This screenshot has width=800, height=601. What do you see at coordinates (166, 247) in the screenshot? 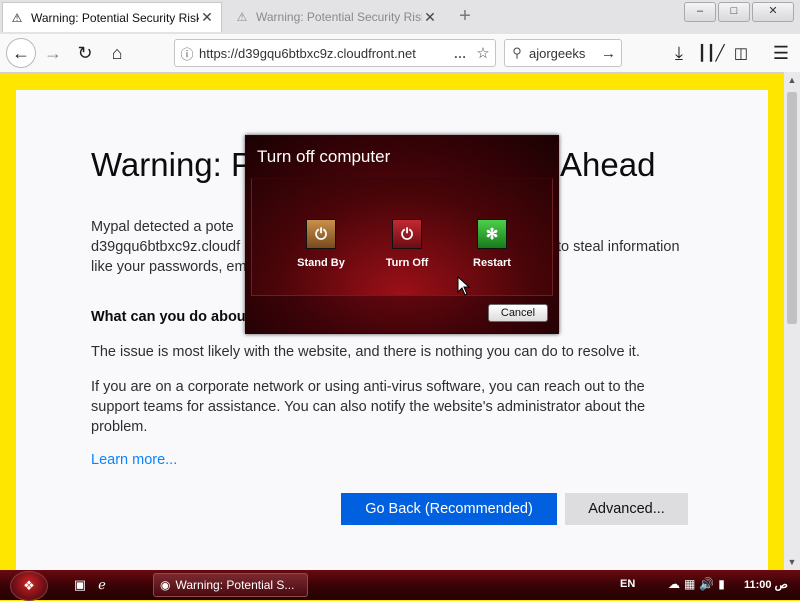
I see `description-line-2: d39gqu6btbxc9z.cloudf` at bounding box center [166, 247].